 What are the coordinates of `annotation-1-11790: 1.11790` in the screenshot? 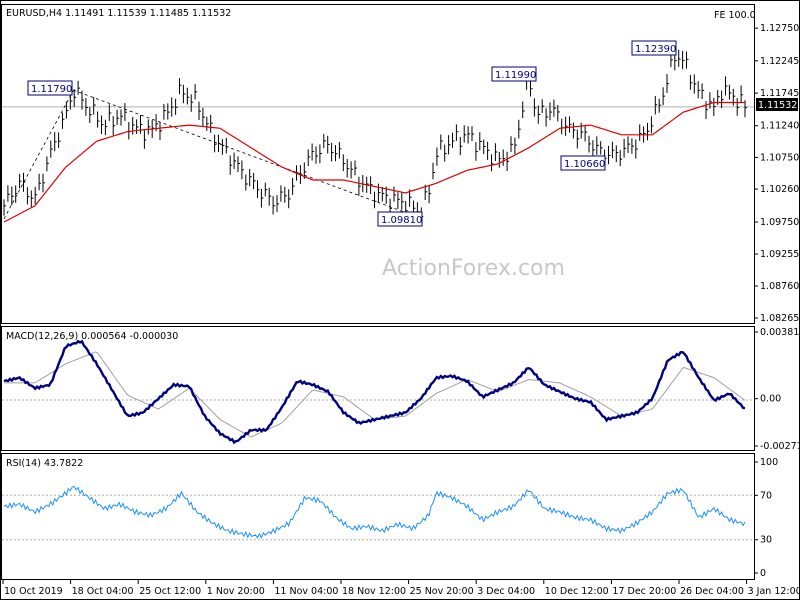 It's located at (50, 88).